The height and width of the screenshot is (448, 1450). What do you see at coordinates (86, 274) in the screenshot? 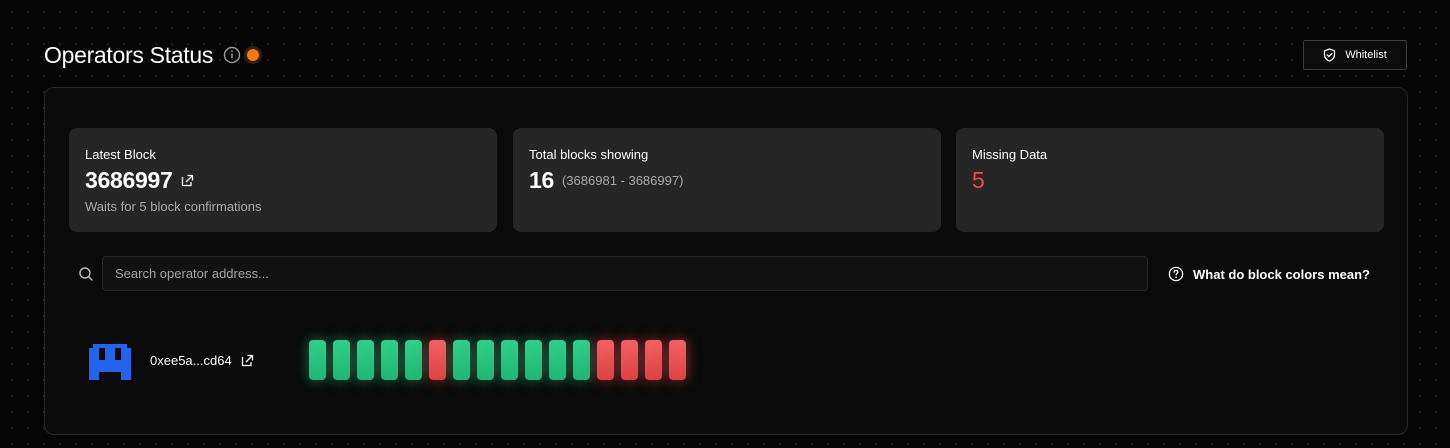
I see `search-icon` at bounding box center [86, 274].